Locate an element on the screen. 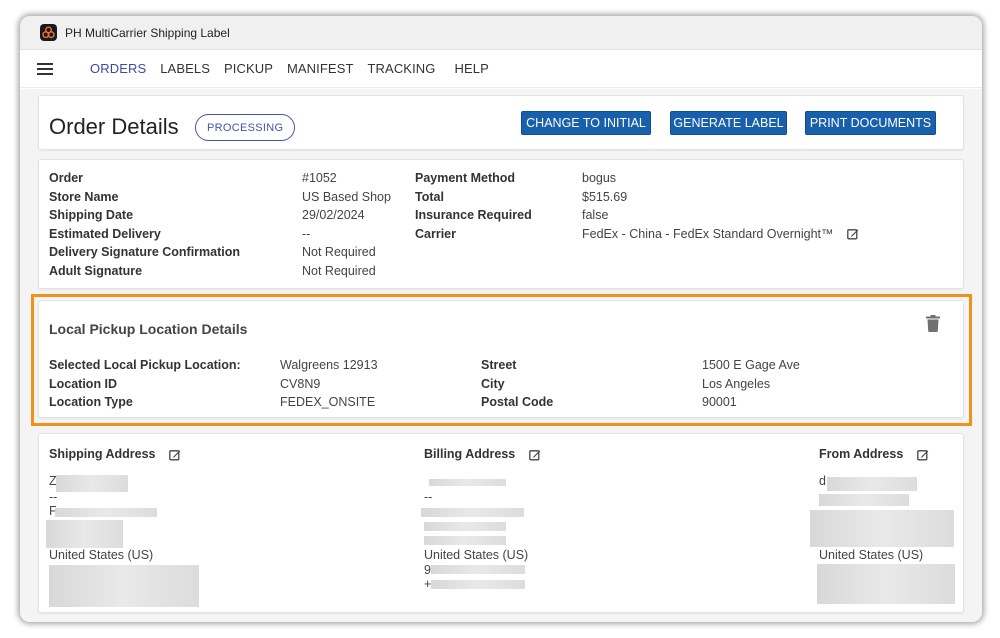 The height and width of the screenshot is (638, 1000). from-country: United States (US) is located at coordinates (871, 555).